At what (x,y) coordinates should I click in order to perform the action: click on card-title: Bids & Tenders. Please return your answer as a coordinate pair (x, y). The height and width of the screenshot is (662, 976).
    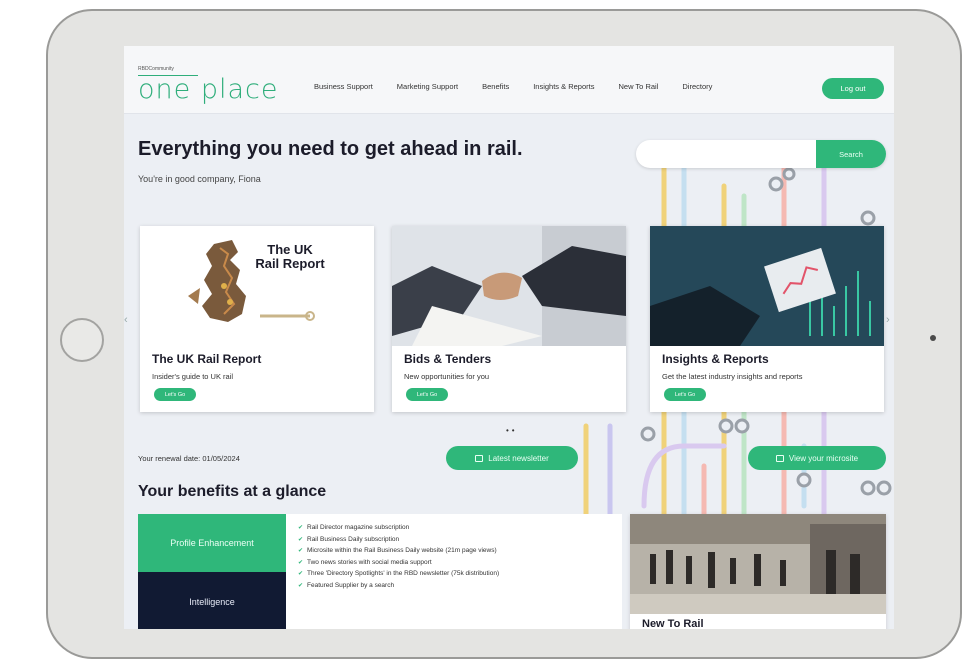
    Looking at the image, I should click on (448, 359).